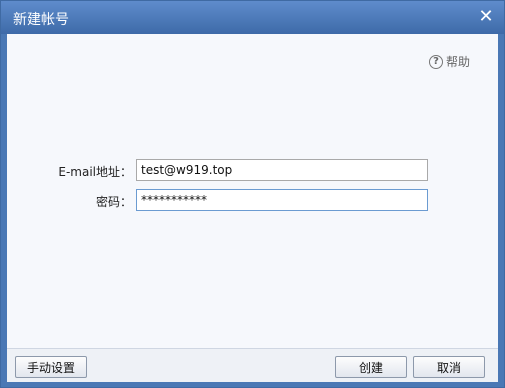  I want to click on help-label: 帮助, so click(457, 62).